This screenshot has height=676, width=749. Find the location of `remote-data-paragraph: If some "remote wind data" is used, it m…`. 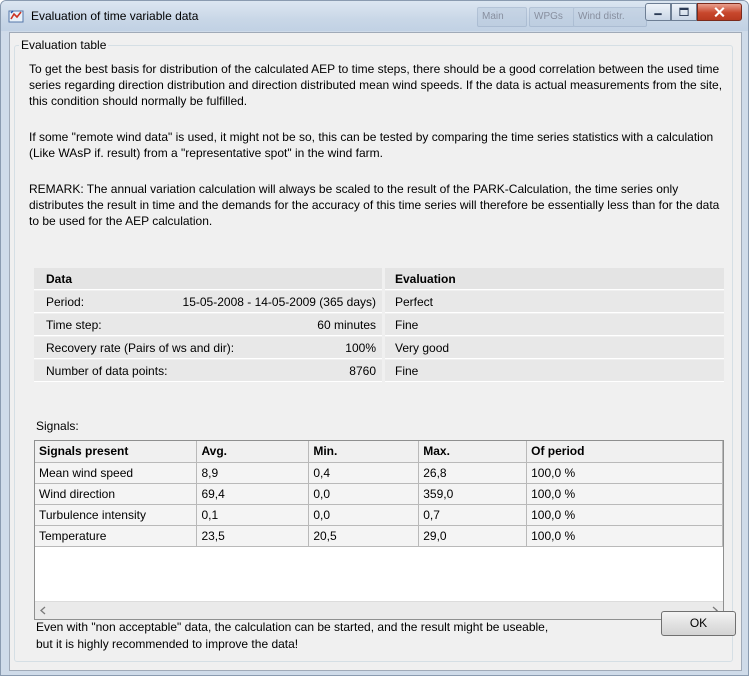

remote-data-paragraph: If some "remote wind data" is used, it m… is located at coordinates (371, 145).